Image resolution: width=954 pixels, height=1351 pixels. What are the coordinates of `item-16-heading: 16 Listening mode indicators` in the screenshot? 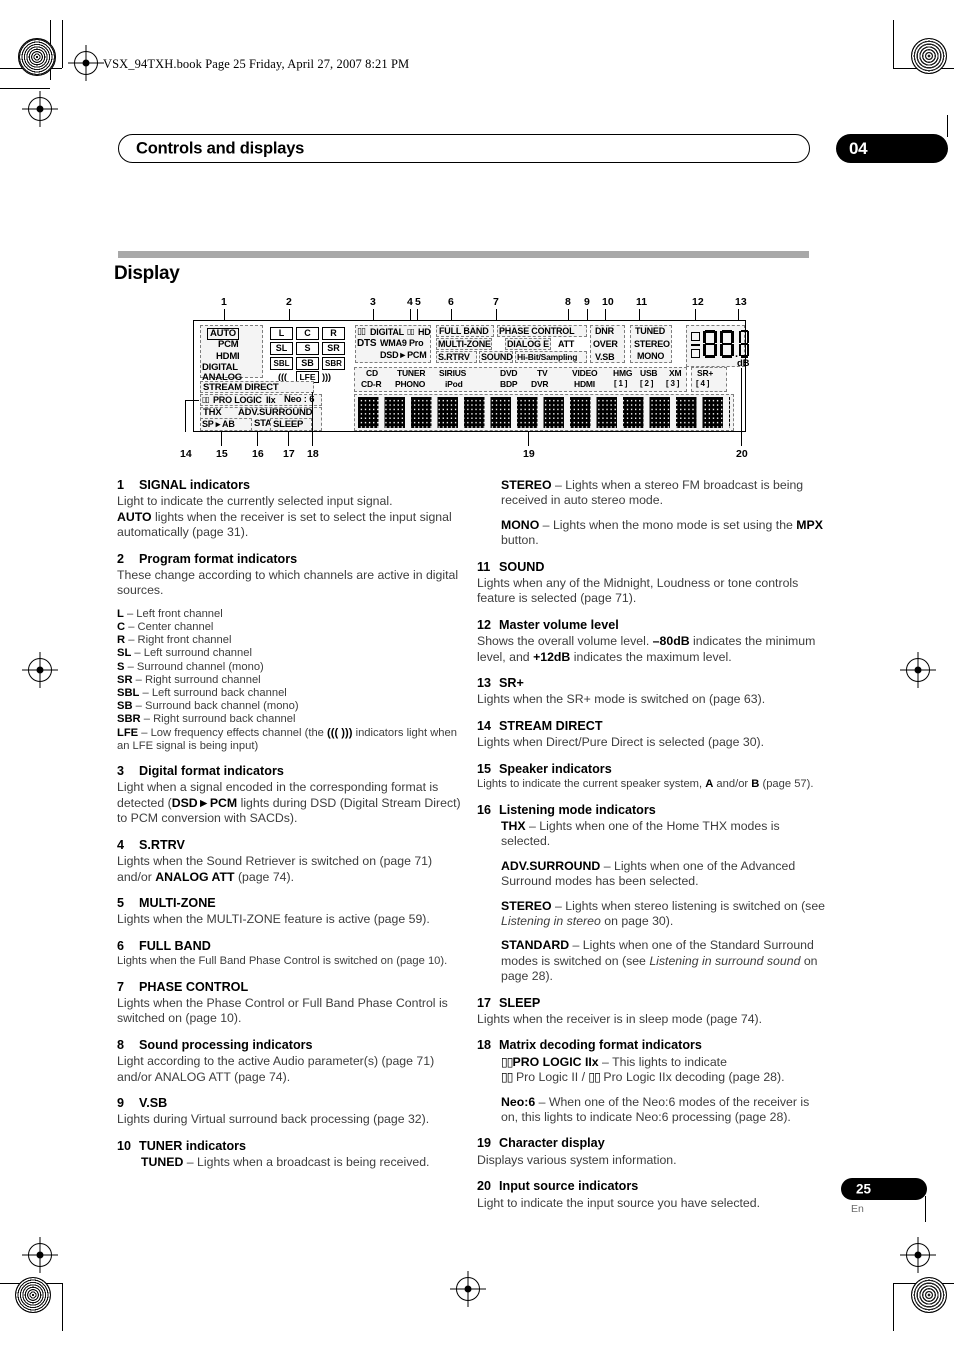 It's located at (651, 810).